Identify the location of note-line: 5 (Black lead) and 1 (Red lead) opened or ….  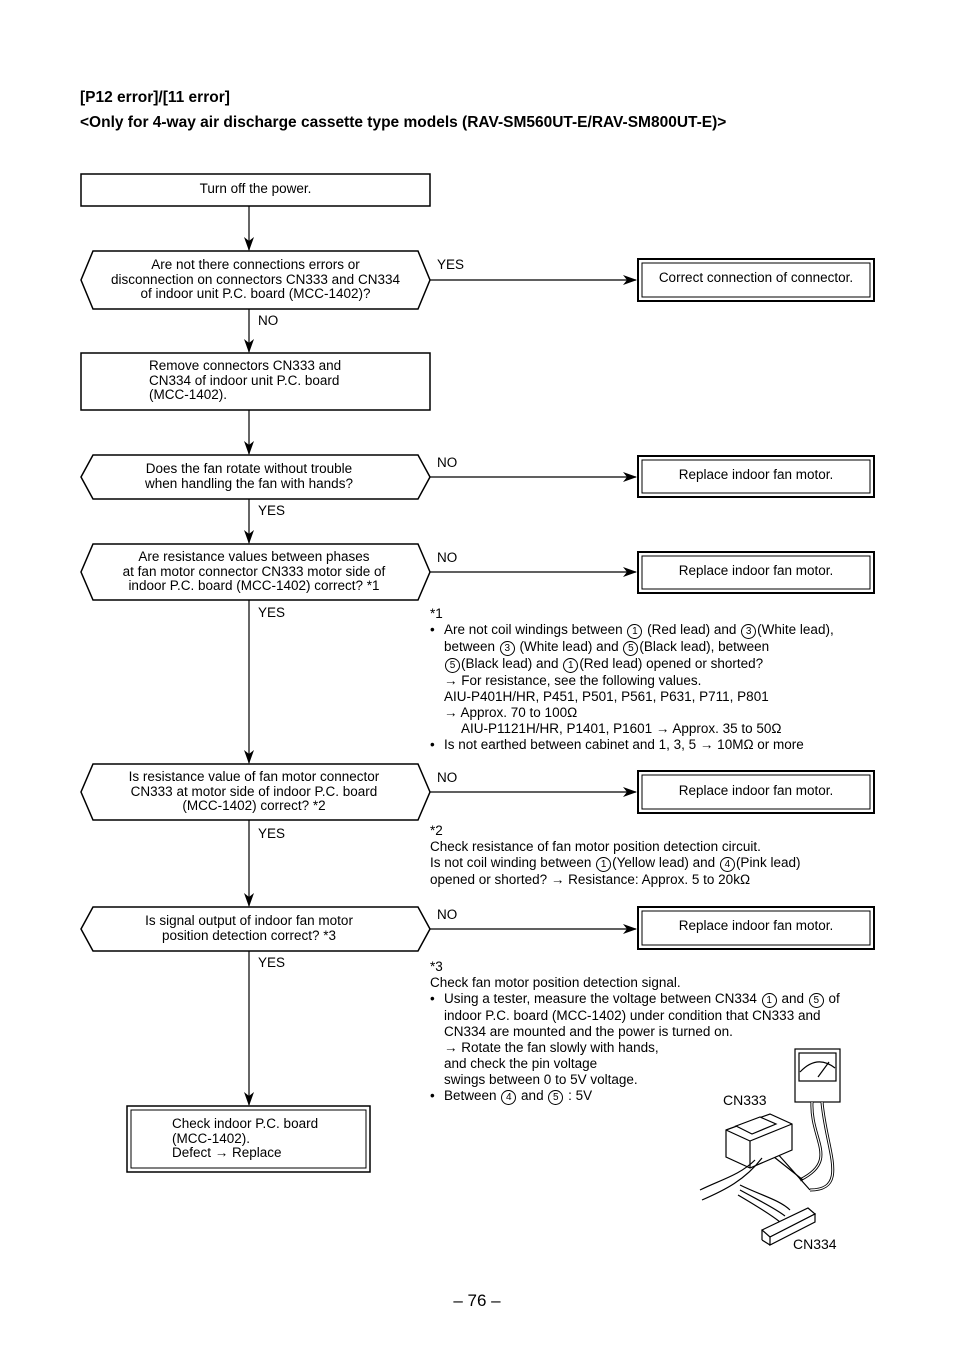
(632, 664).